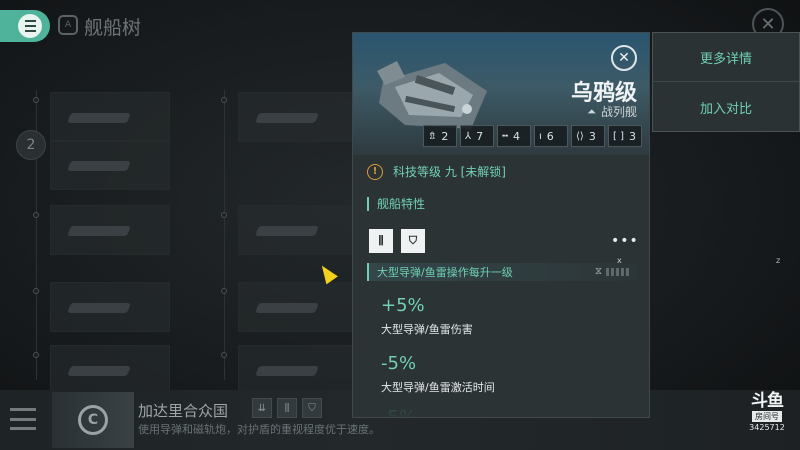 The height and width of the screenshot is (450, 800). I want to click on ship-tree-icon: A, so click(68, 25).